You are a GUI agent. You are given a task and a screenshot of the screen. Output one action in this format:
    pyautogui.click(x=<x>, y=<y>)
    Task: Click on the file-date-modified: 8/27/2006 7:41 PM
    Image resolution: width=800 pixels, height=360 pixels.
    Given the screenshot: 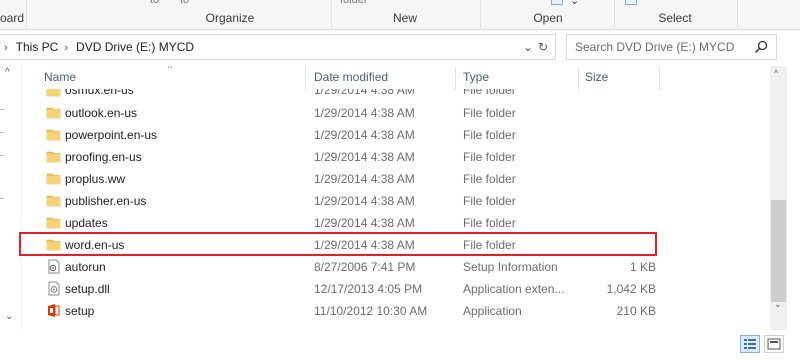 What is the action you would take?
    pyautogui.click(x=365, y=267)
    